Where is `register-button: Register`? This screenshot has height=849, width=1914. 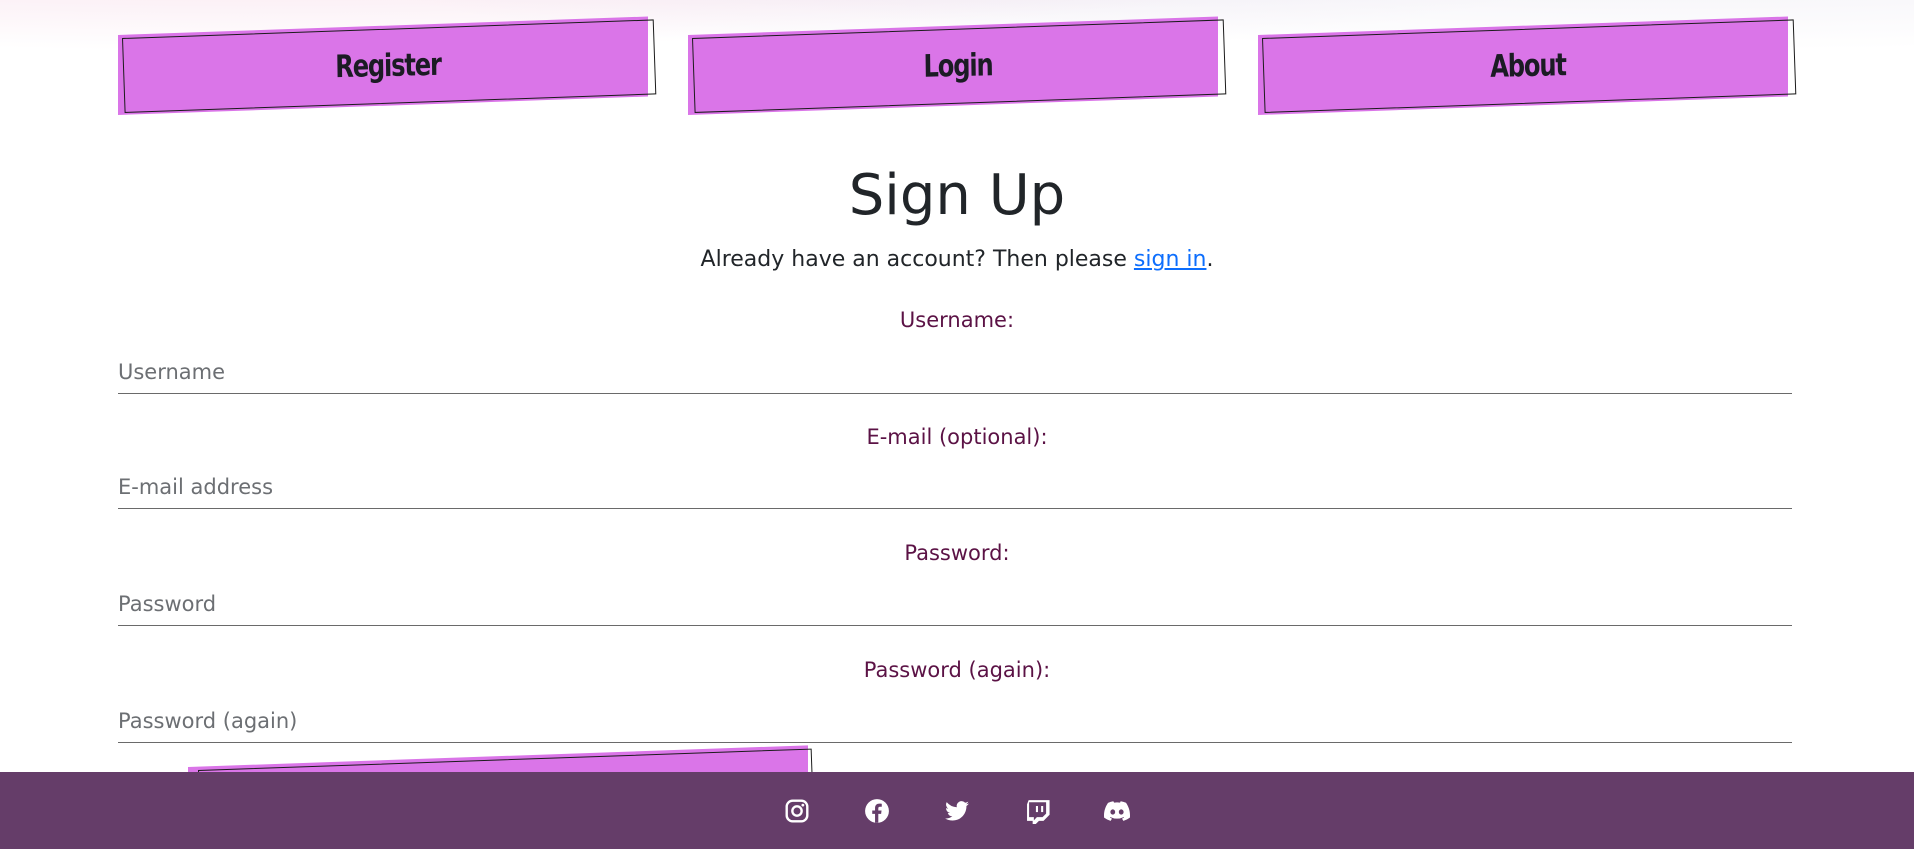
register-button: Register is located at coordinates (388, 67).